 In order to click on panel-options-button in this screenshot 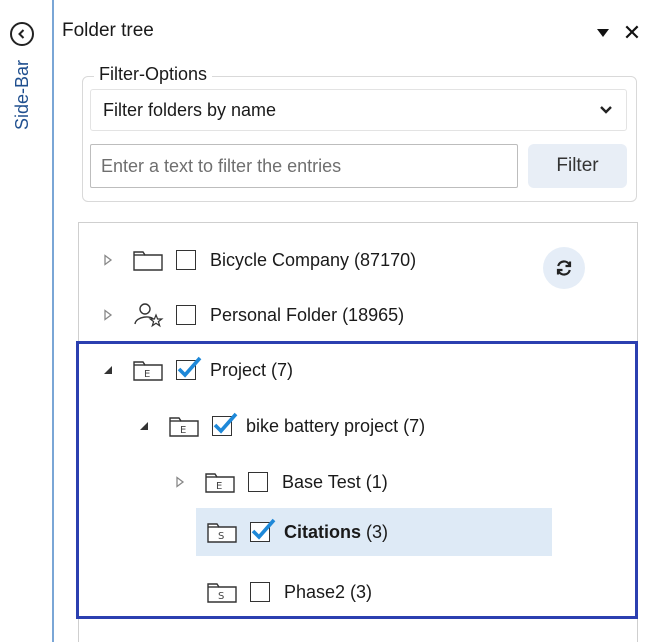, I will do `click(603, 33)`.